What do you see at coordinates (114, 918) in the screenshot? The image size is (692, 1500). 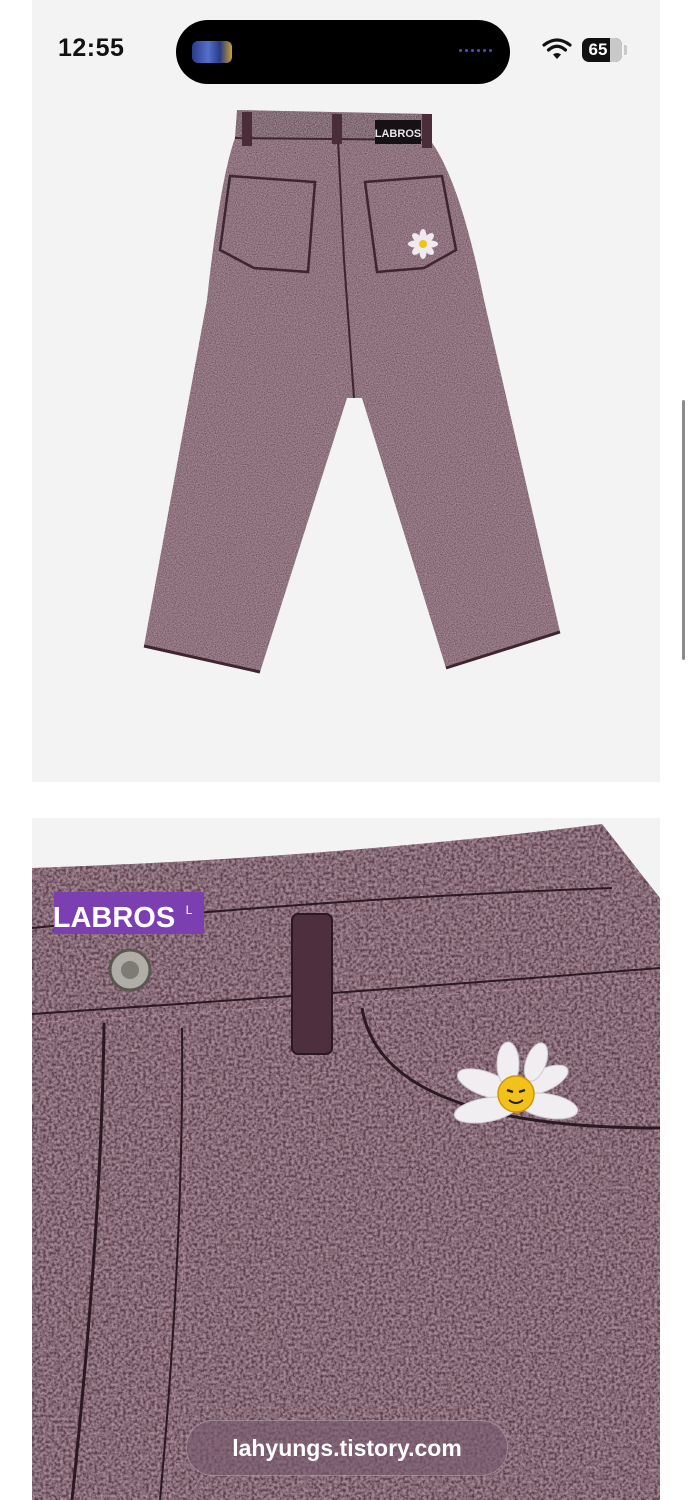 I see `closeup-brand-label: LABROS` at bounding box center [114, 918].